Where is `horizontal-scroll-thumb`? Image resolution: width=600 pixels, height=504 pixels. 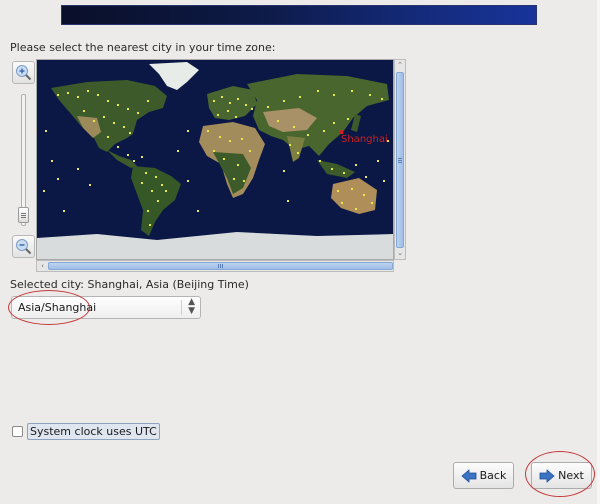
horizontal-scroll-thumb is located at coordinates (220, 266).